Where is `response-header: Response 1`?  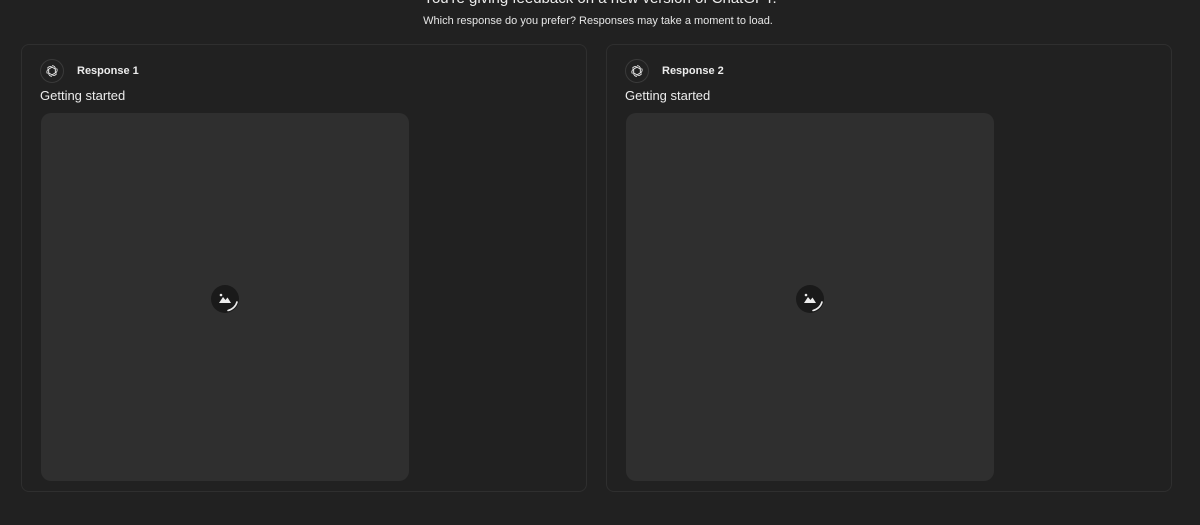 response-header: Response 1 is located at coordinates (89, 71).